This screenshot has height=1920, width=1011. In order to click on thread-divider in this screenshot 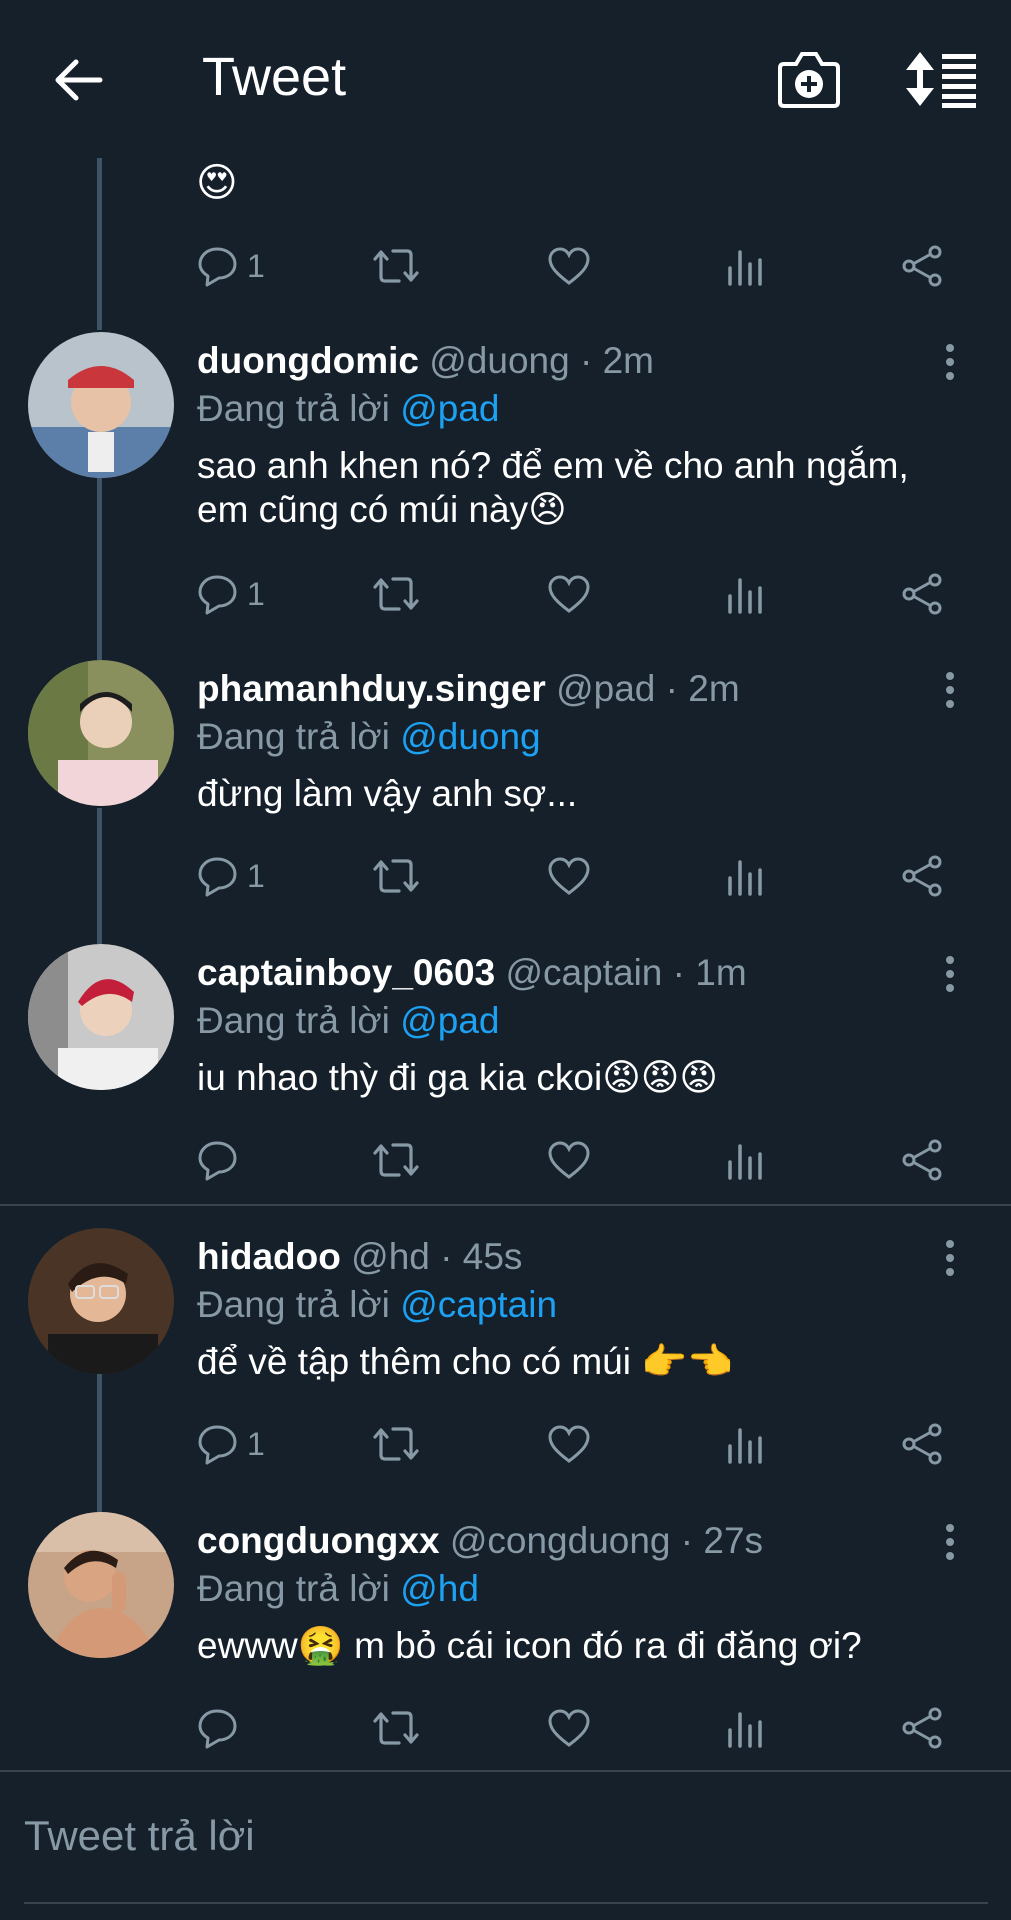, I will do `click(505, 1205)`.